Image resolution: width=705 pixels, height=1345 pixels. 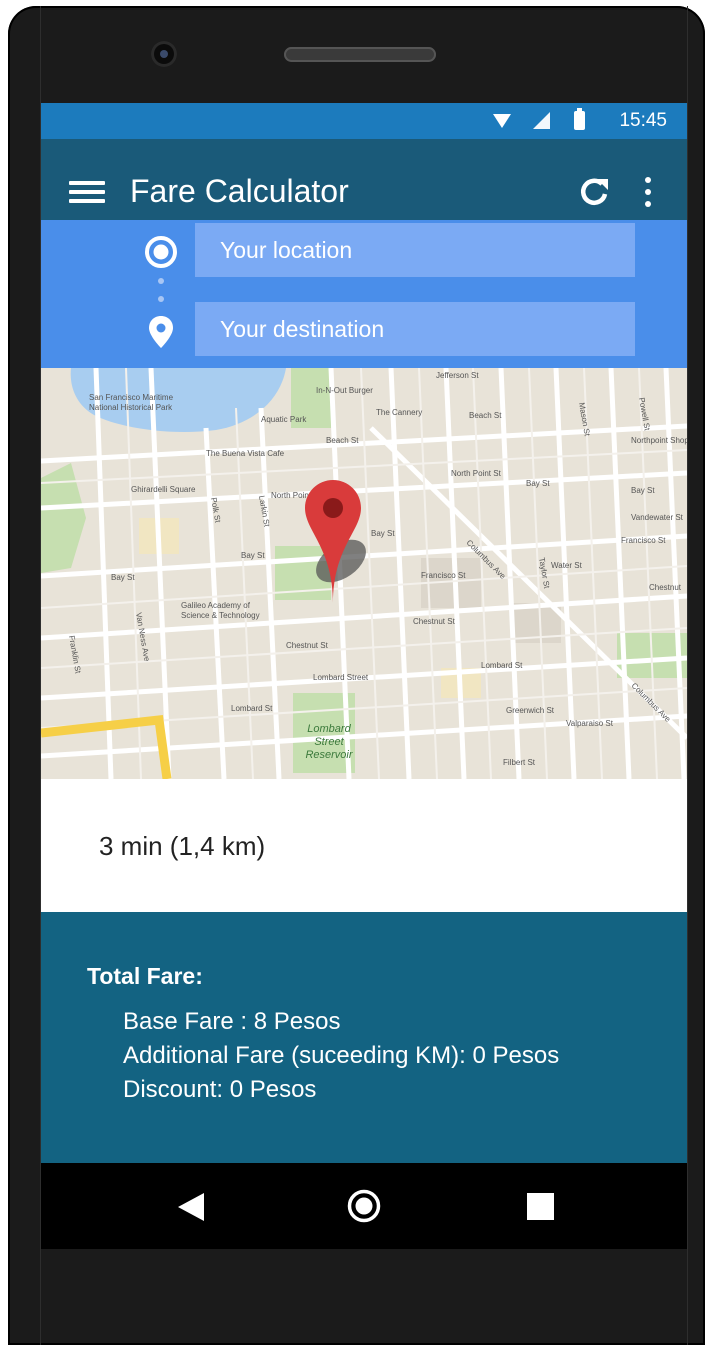 What do you see at coordinates (87, 192) in the screenshot?
I see `menu-icon` at bounding box center [87, 192].